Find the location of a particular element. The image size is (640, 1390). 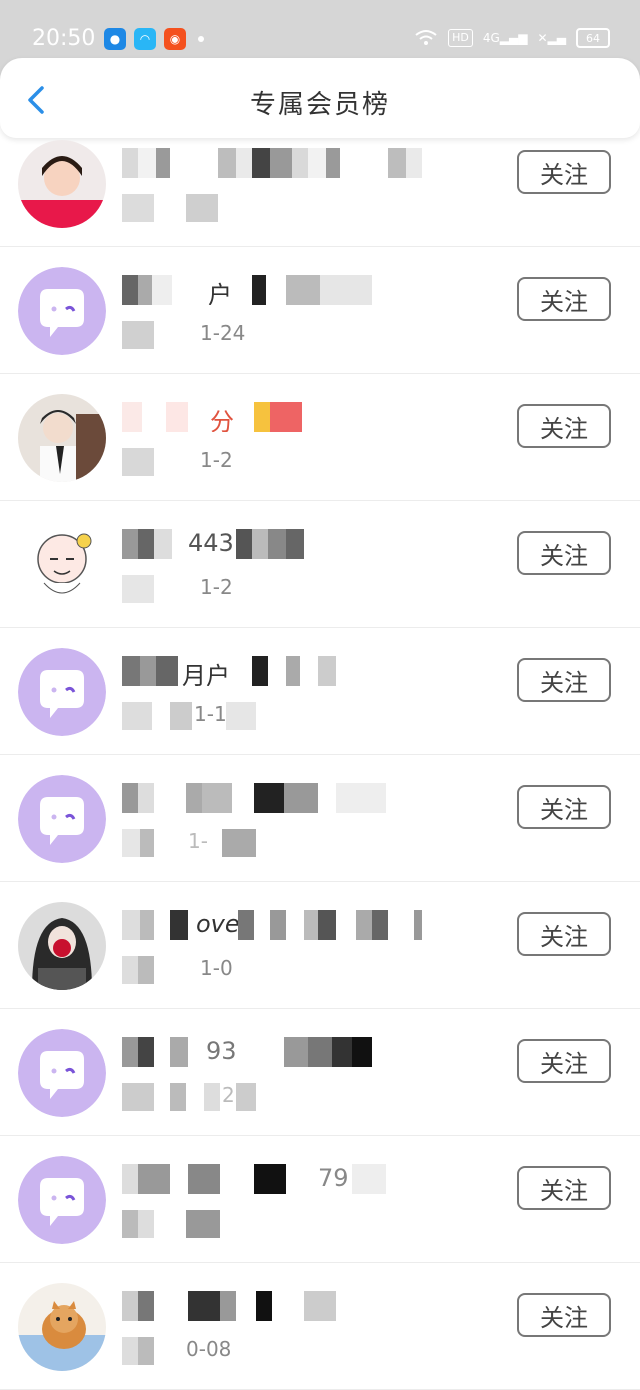

member-name-text: 93 is located at coordinates (221, 1051).